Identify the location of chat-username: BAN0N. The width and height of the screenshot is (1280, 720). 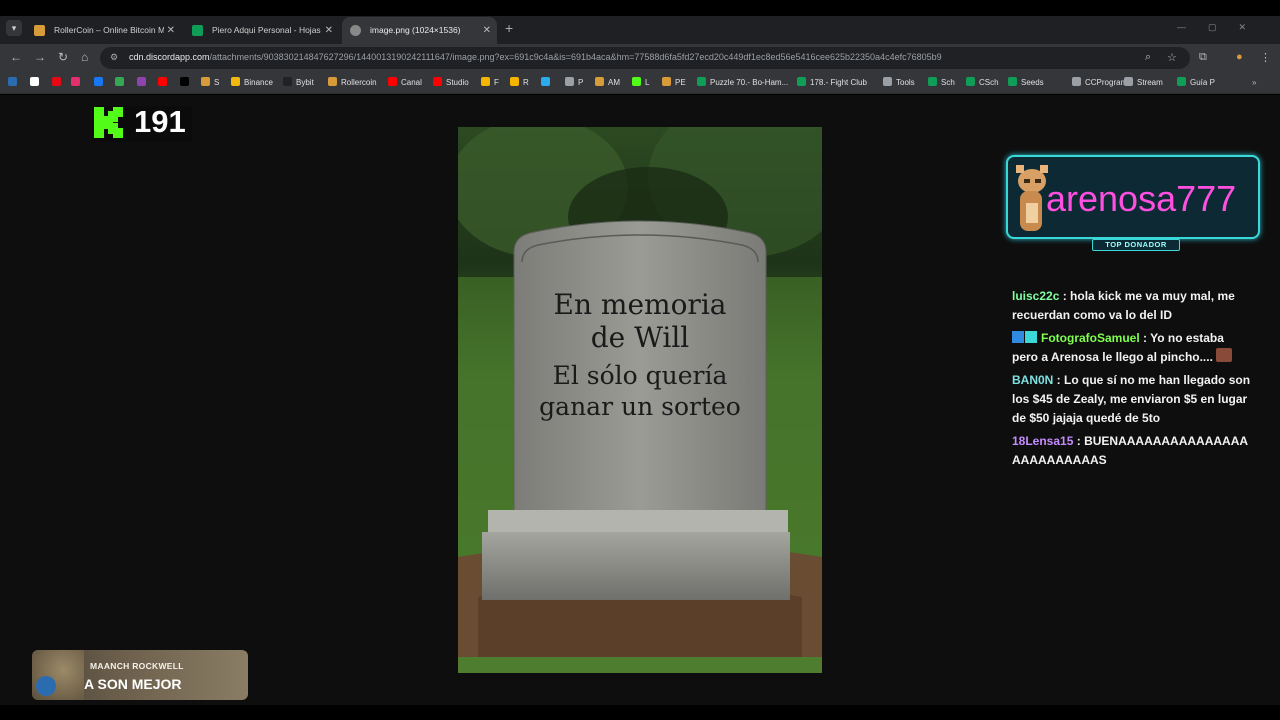
(1032, 380).